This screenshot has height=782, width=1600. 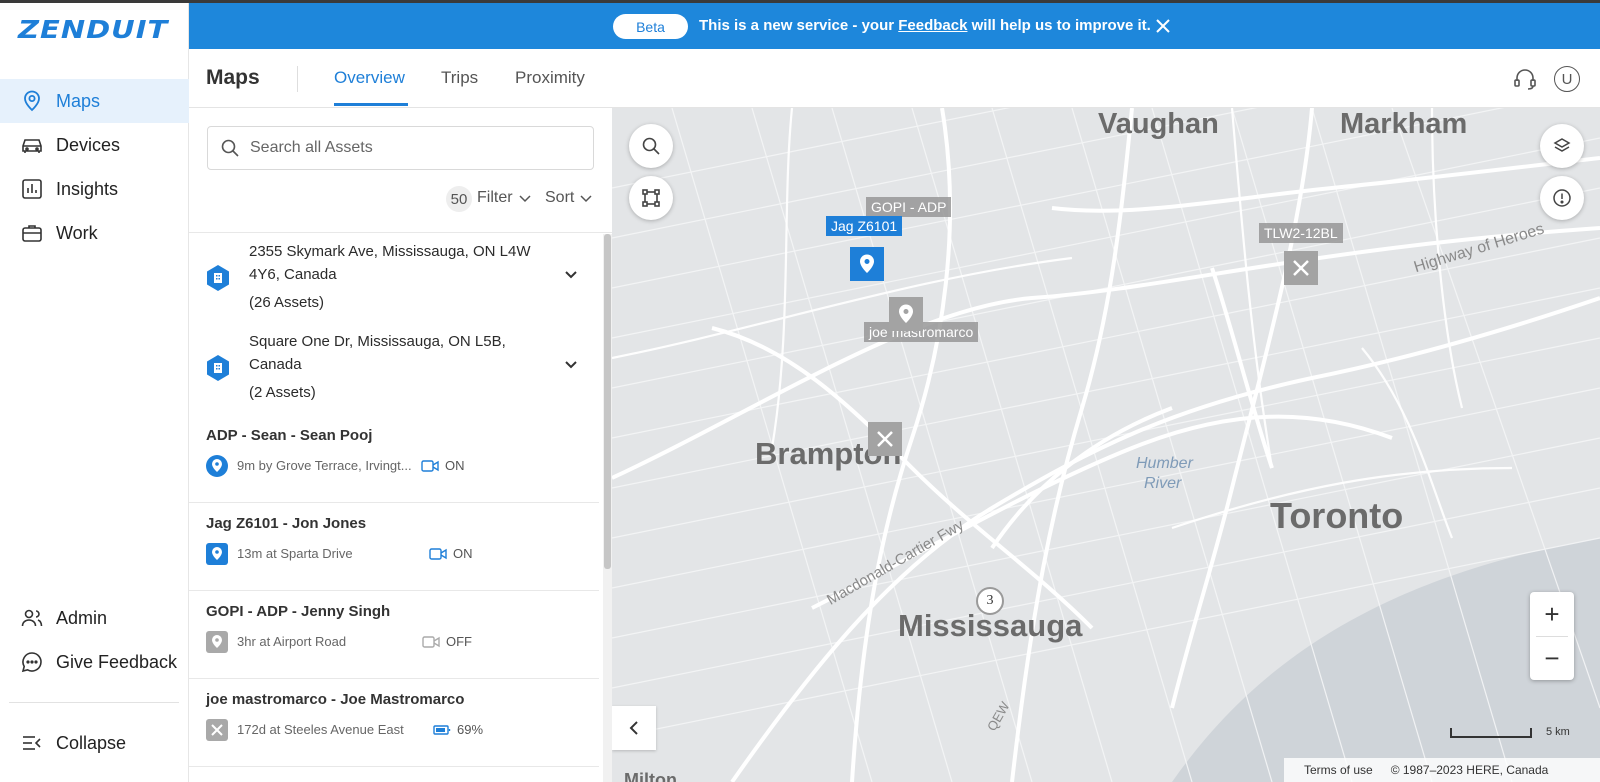 What do you see at coordinates (504, 198) in the screenshot?
I see `filter-button: Filter` at bounding box center [504, 198].